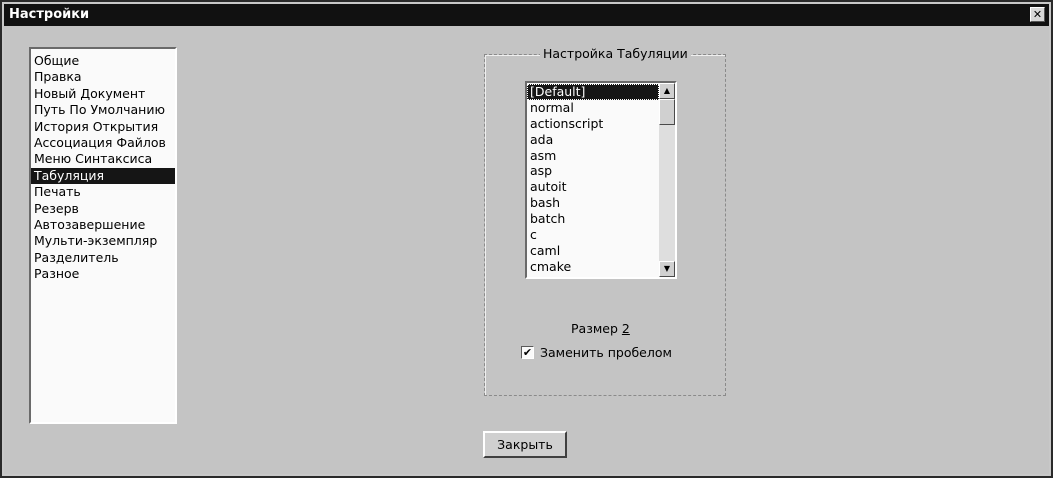  What do you see at coordinates (103, 225) in the screenshot?
I see `category-item-autocompletion: Автозавершение` at bounding box center [103, 225].